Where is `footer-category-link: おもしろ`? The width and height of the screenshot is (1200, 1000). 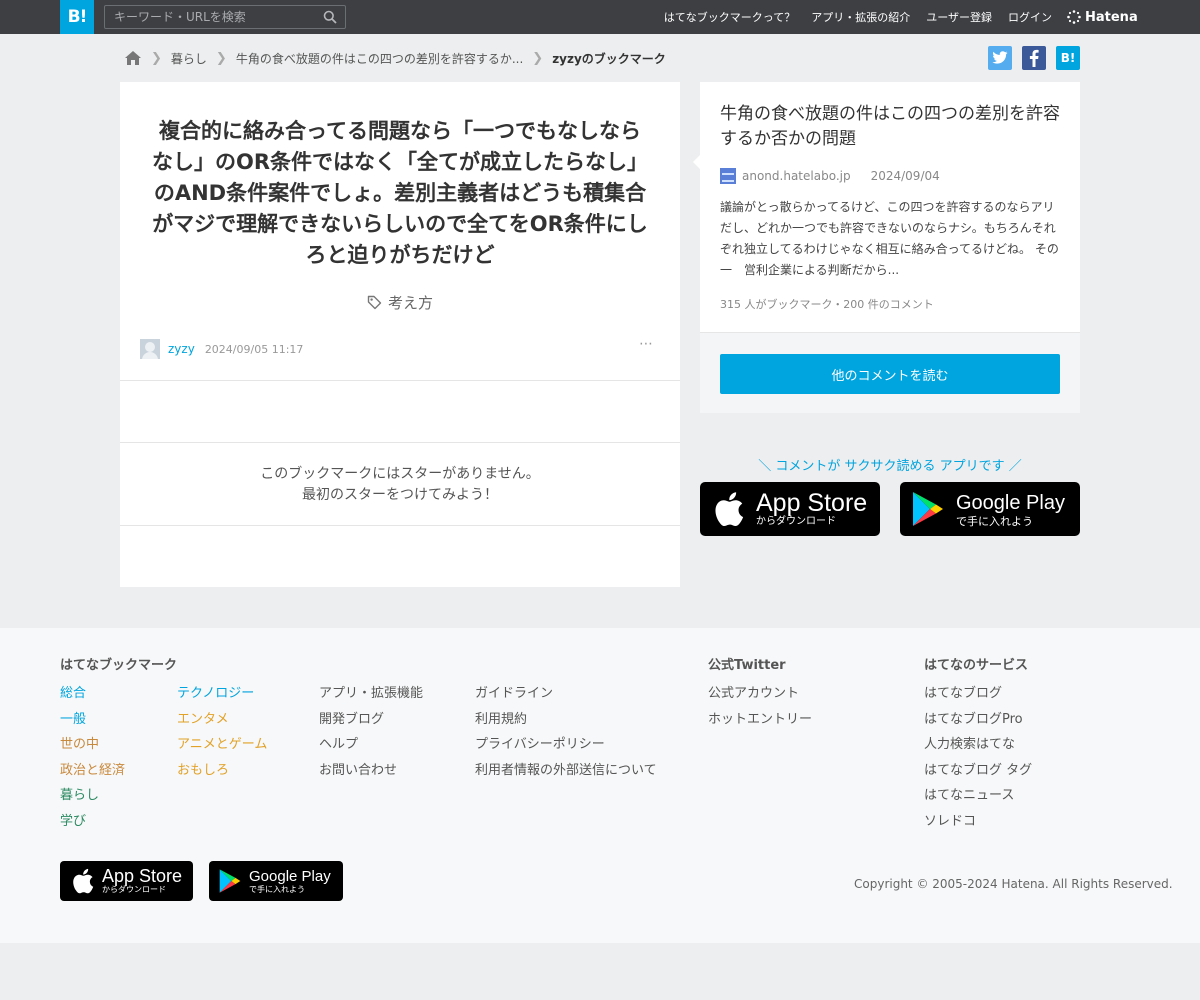
footer-category-link: おもしろ is located at coordinates (222, 771).